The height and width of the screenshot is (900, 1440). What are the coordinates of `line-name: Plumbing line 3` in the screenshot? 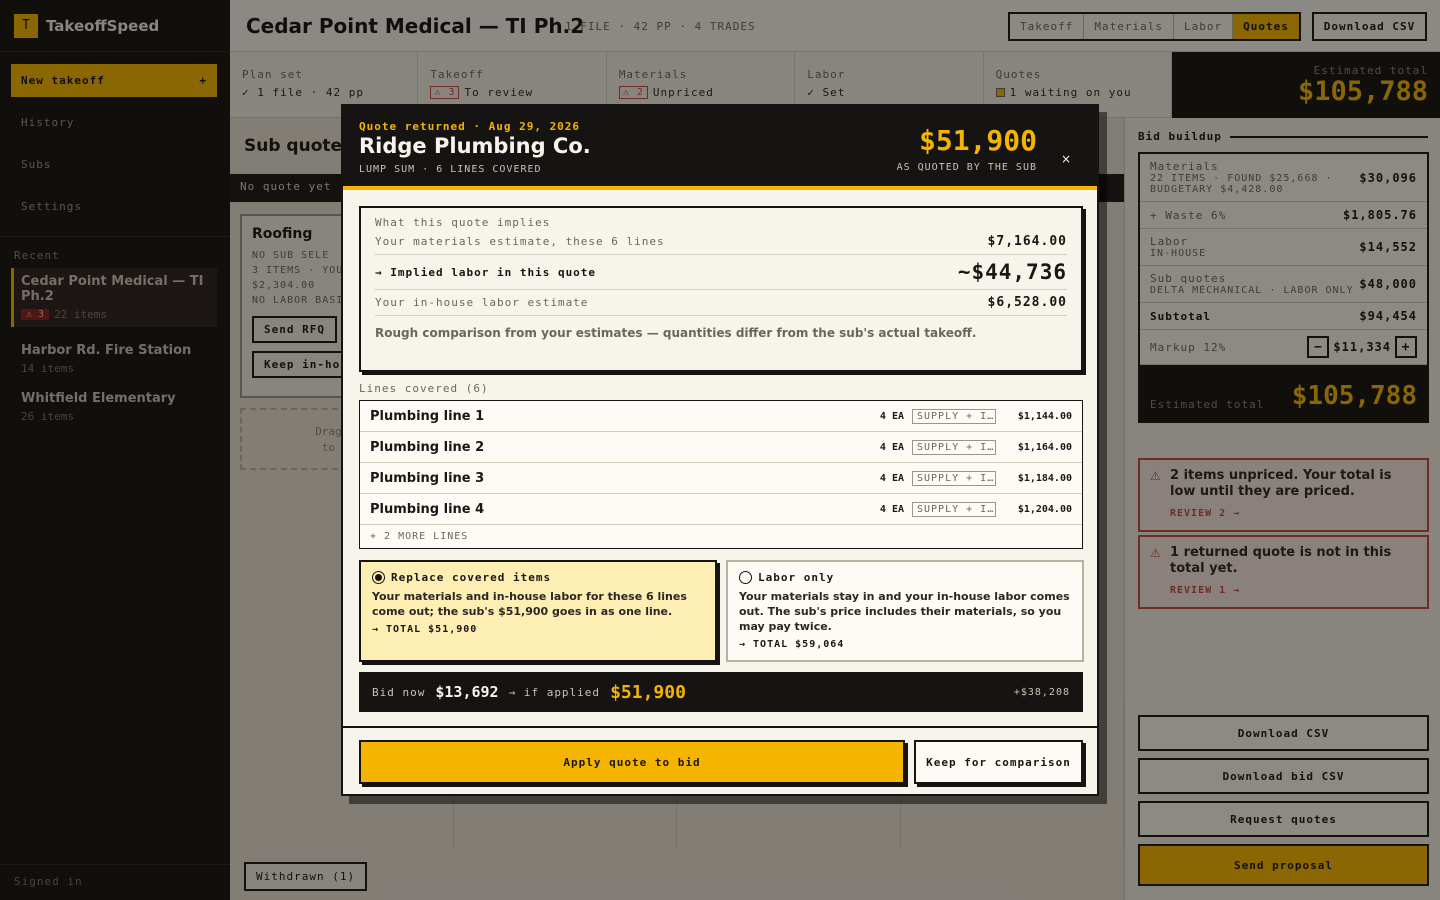 It's located at (427, 478).